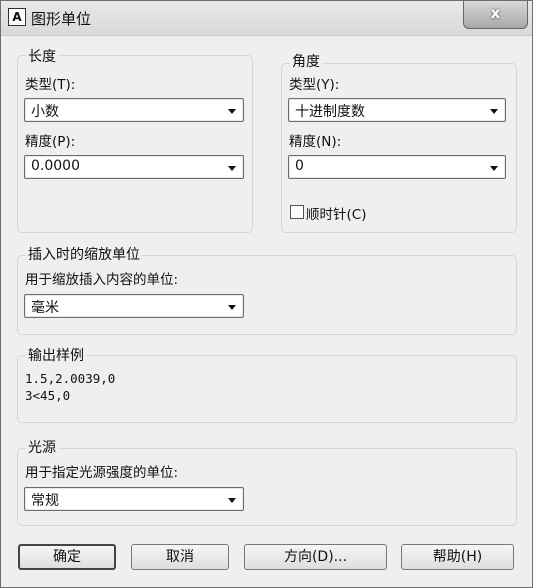 The image size is (533, 588). What do you see at coordinates (134, 306) in the screenshot?
I see `insert-units-select: 毫米` at bounding box center [134, 306].